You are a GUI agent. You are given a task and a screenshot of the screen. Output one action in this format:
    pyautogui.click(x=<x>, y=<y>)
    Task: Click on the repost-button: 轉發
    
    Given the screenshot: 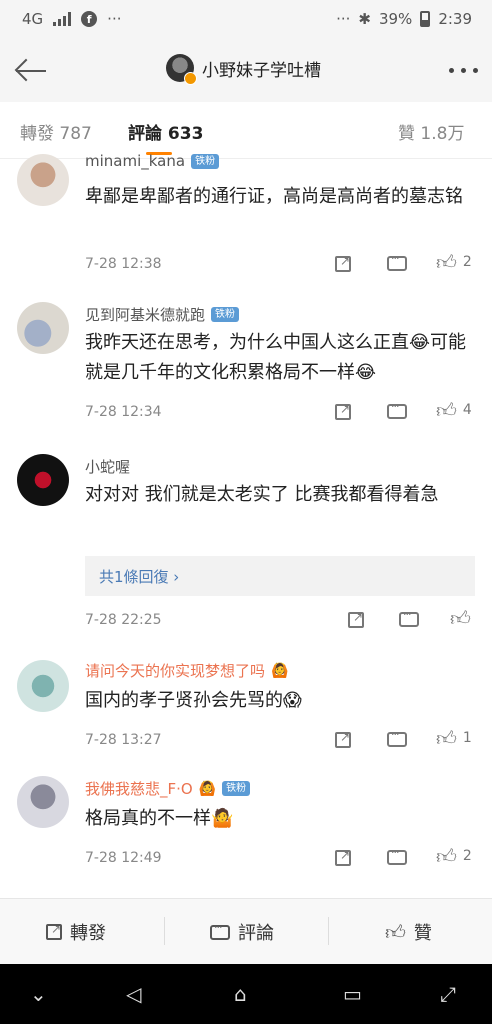 What is the action you would take?
    pyautogui.click(x=76, y=932)
    